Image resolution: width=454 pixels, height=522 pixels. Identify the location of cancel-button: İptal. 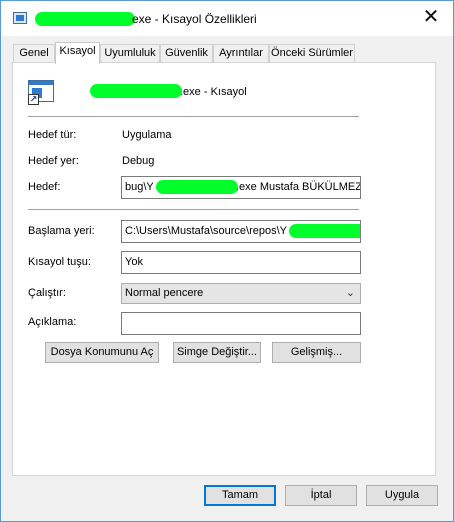
(321, 495).